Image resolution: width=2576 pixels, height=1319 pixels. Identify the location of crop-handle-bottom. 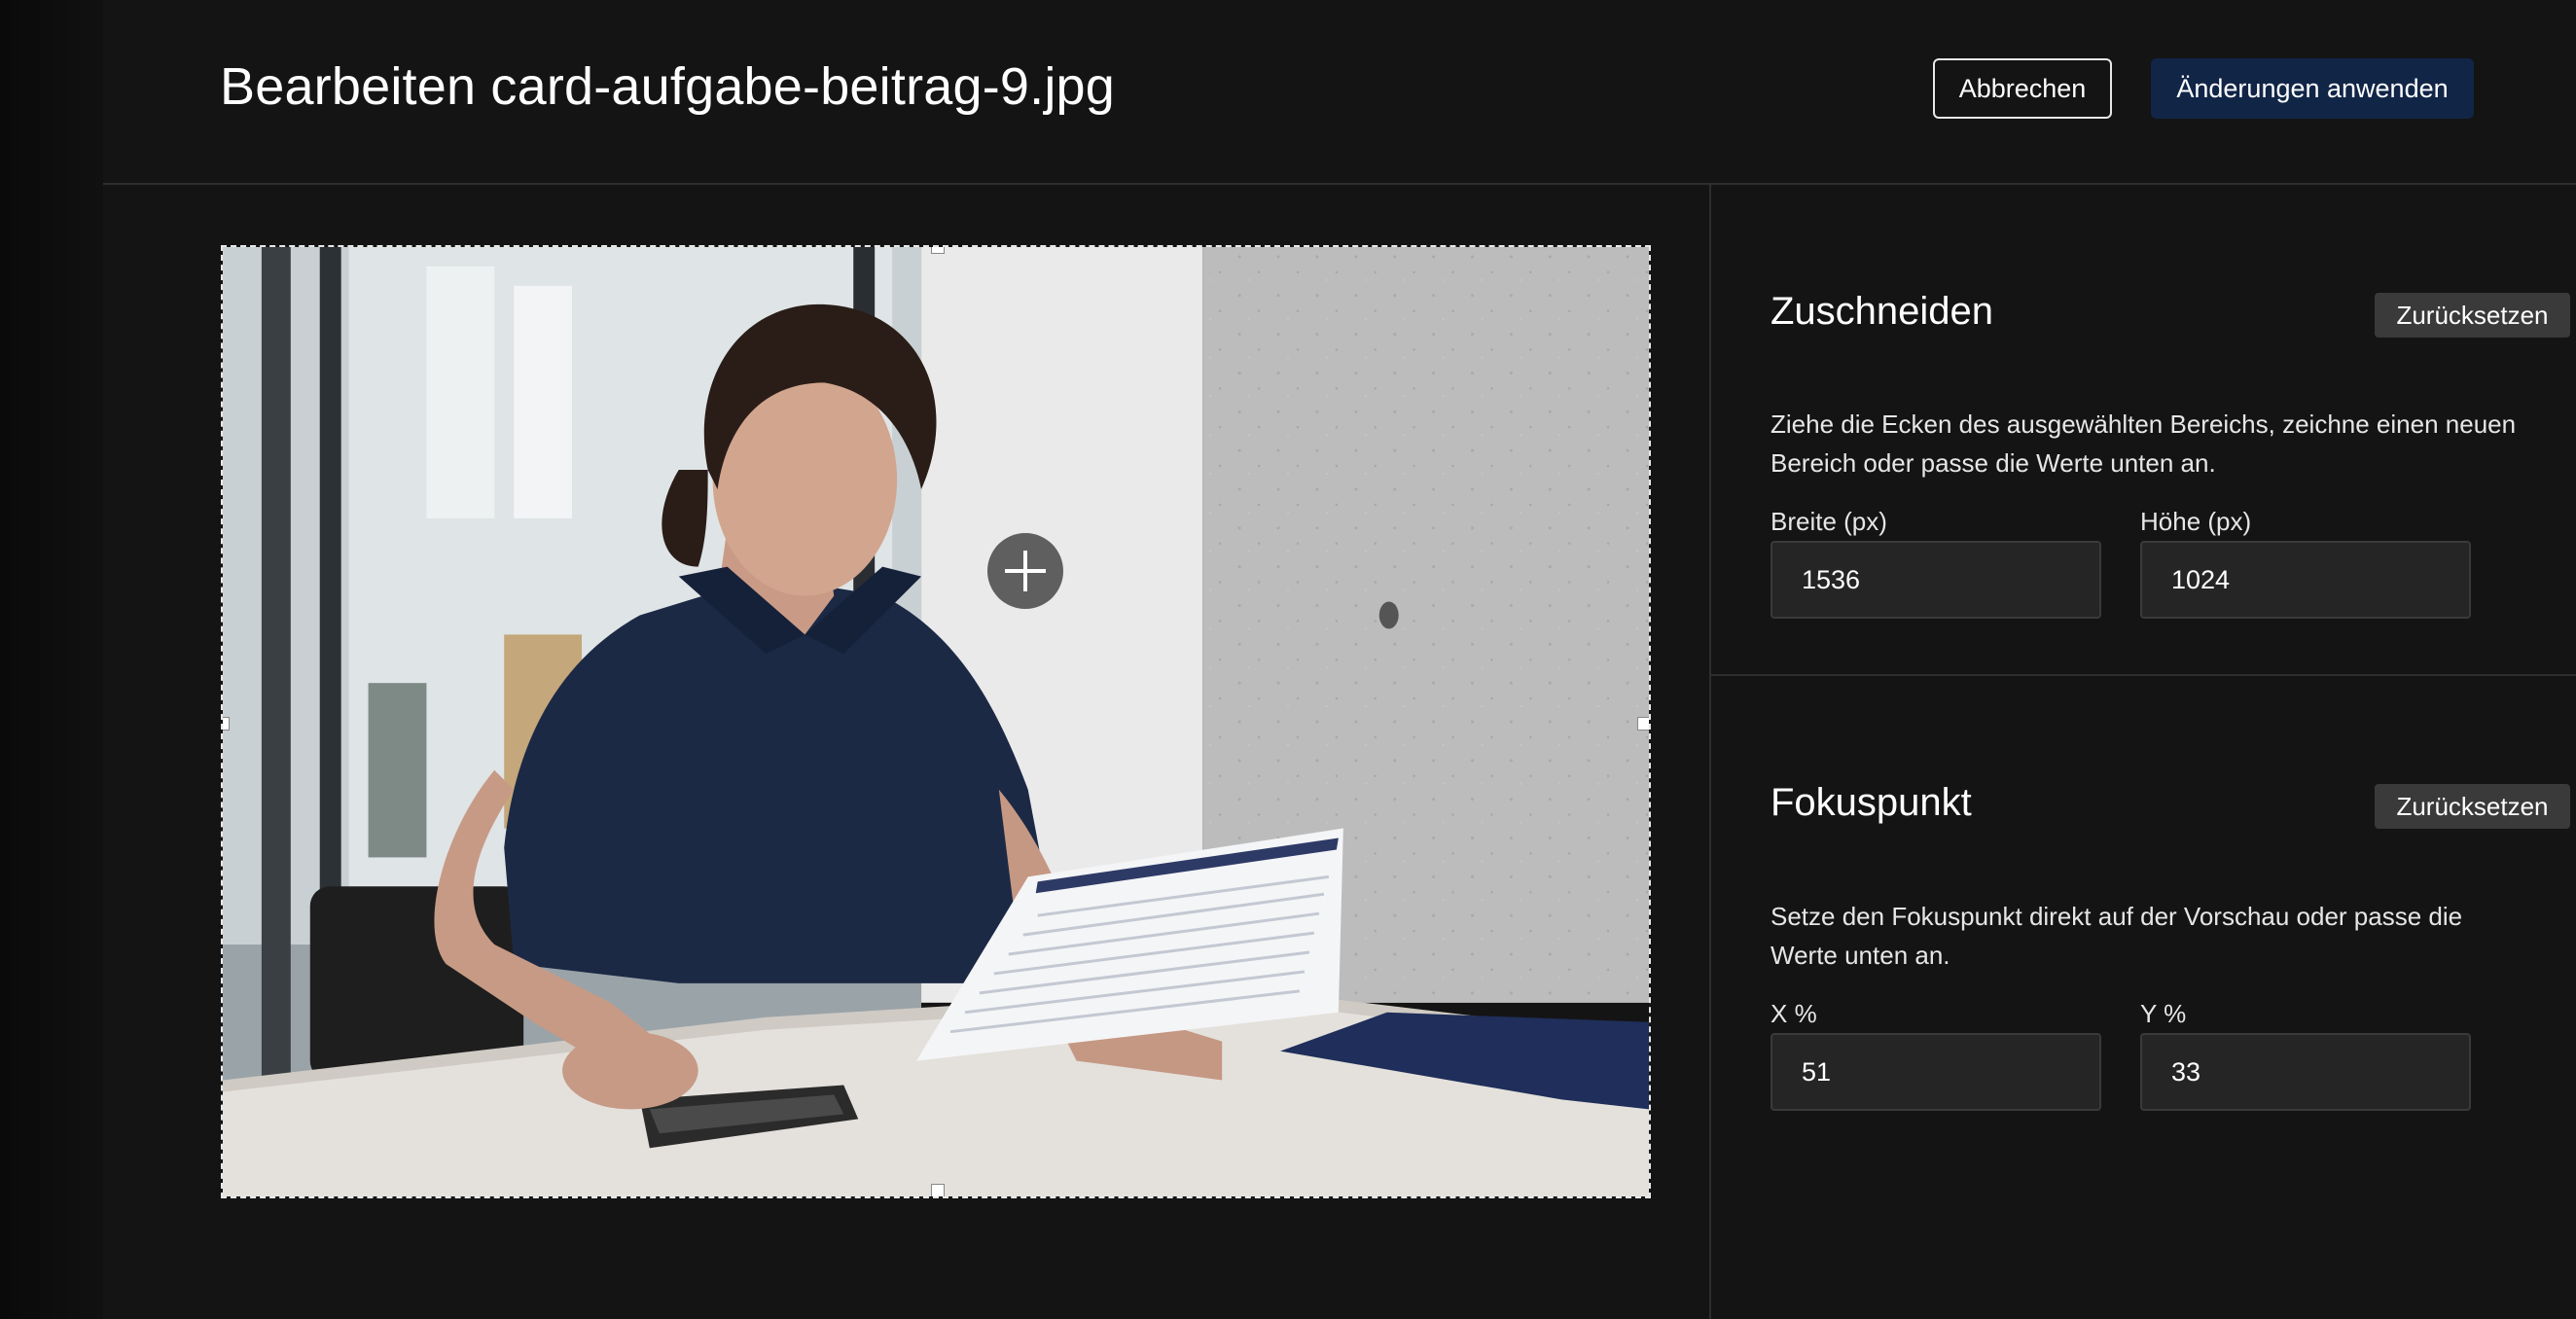
(938, 1190).